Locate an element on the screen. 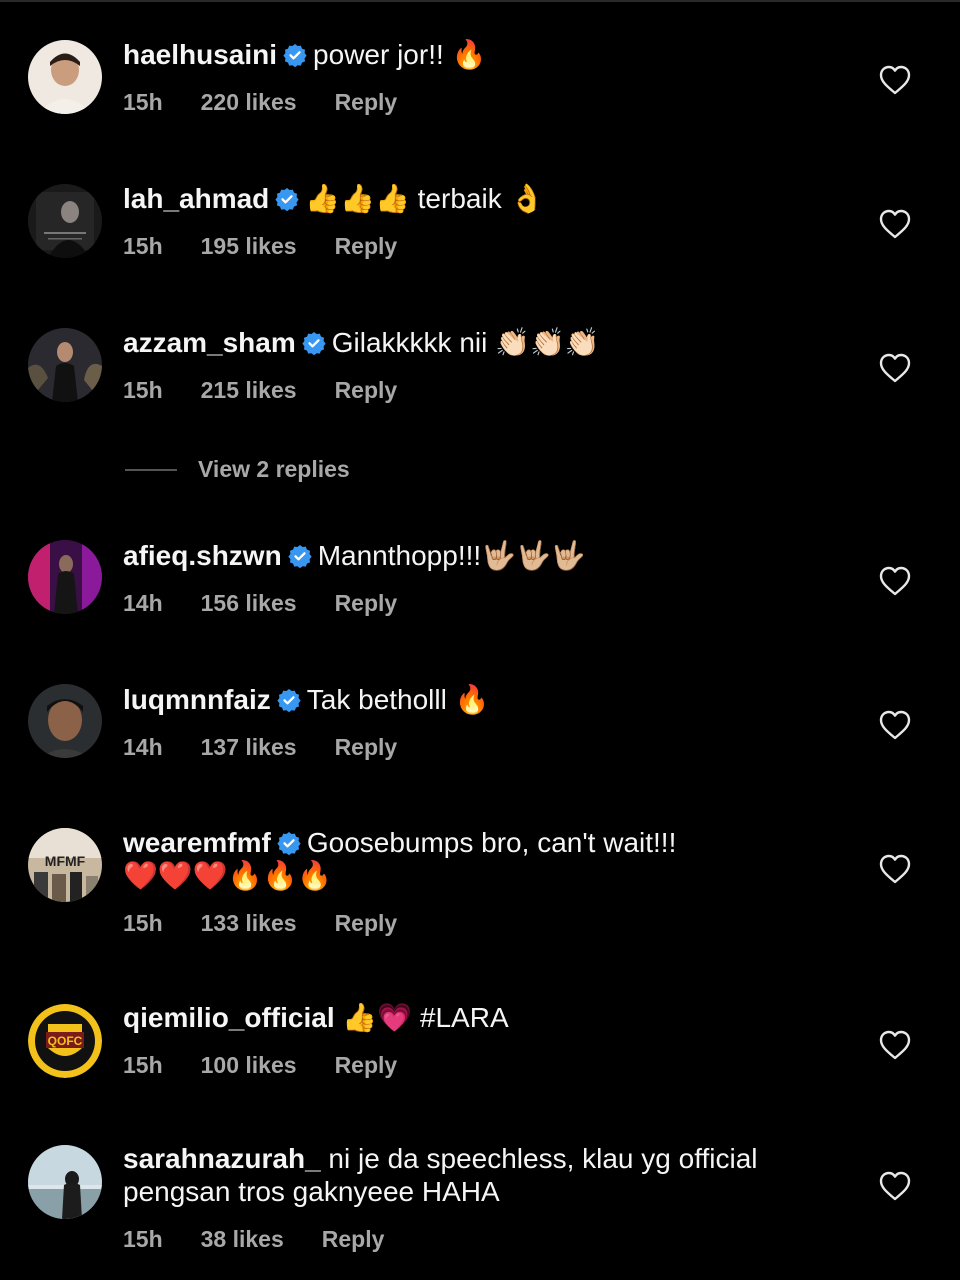 Image resolution: width=960 pixels, height=1280 pixels. like-count: 137 likes is located at coordinates (249, 747).